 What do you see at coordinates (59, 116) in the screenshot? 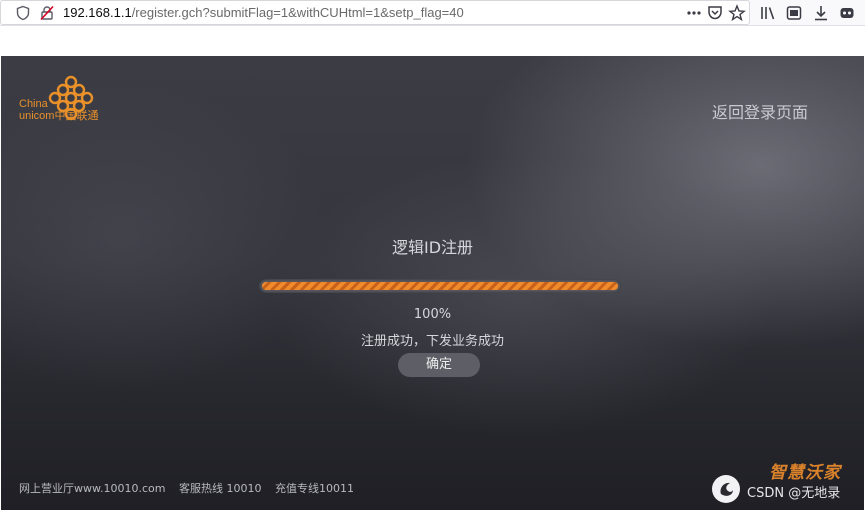
I see `logo-line-2: unicom中国联通` at bounding box center [59, 116].